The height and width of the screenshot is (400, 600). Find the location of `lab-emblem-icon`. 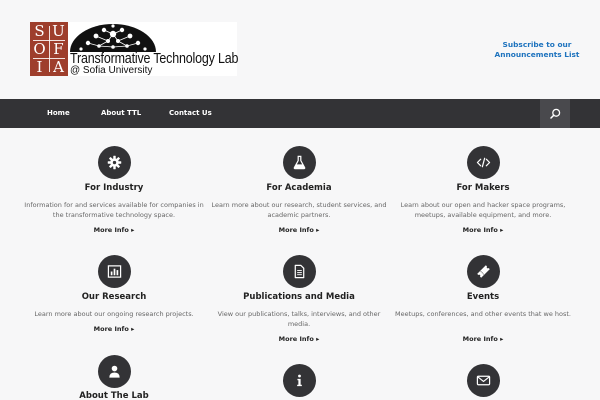

lab-emblem-icon is located at coordinates (113, 38).